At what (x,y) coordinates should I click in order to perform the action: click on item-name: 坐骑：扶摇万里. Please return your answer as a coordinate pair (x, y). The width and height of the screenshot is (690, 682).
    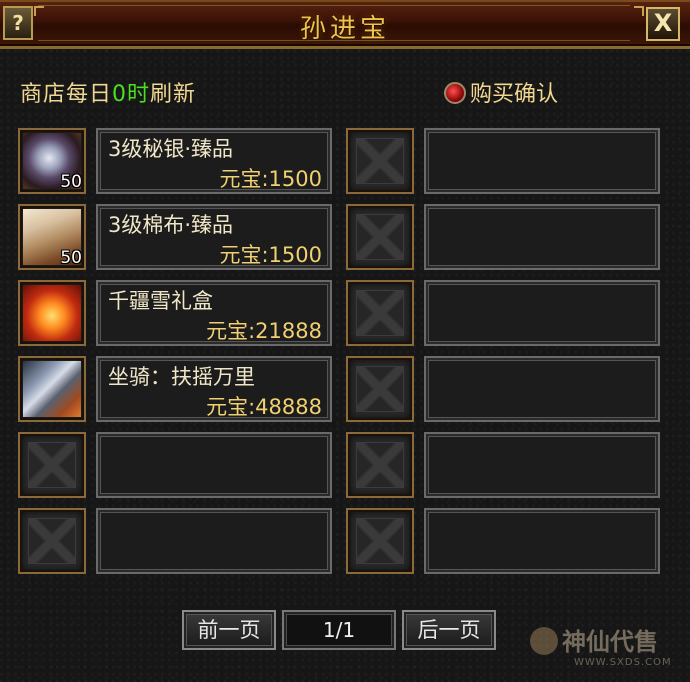
    Looking at the image, I should click on (181, 377).